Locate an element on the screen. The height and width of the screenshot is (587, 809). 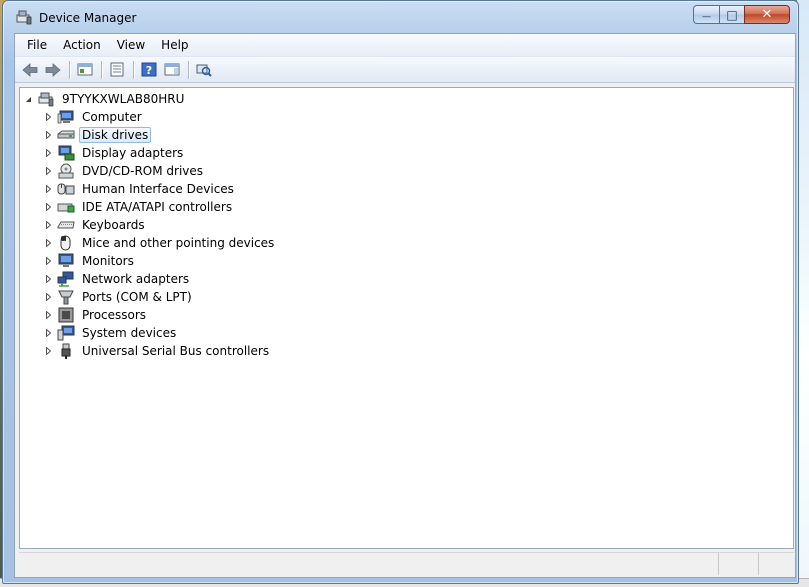
tree-item-display-adapters: Display adapters is located at coordinates (115, 153).